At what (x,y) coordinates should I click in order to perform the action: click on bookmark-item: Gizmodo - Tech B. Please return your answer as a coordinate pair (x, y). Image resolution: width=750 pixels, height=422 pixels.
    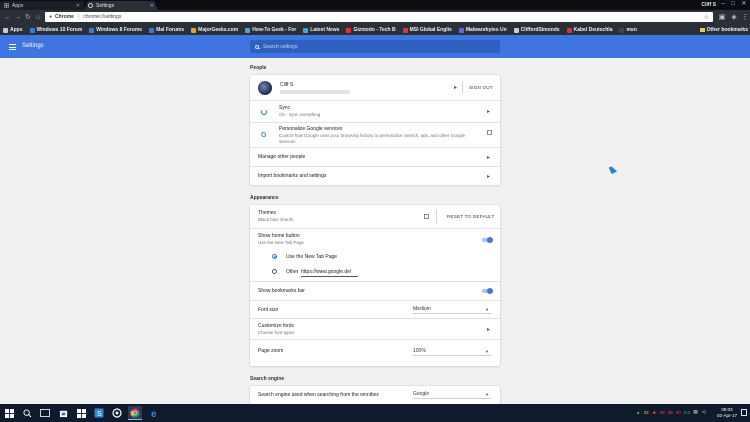
    Looking at the image, I should click on (371, 30).